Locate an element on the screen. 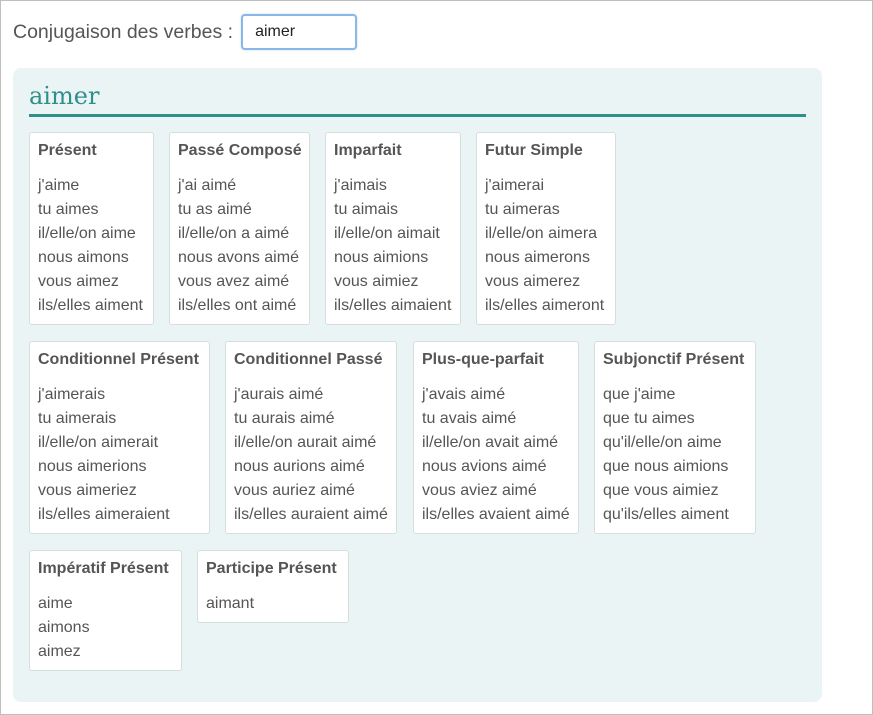 The width and height of the screenshot is (873, 715). tense-card-imperatif-present: Impératif Présent aime aimons aimez is located at coordinates (105, 610).